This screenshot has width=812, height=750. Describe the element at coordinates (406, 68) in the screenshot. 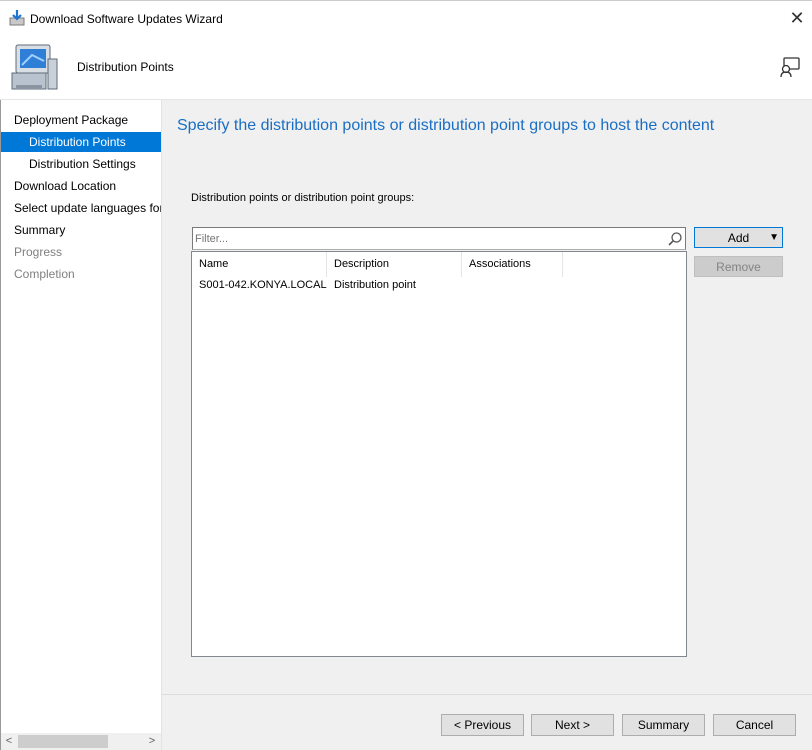

I see `wizard-header: Distribution Points` at that location.